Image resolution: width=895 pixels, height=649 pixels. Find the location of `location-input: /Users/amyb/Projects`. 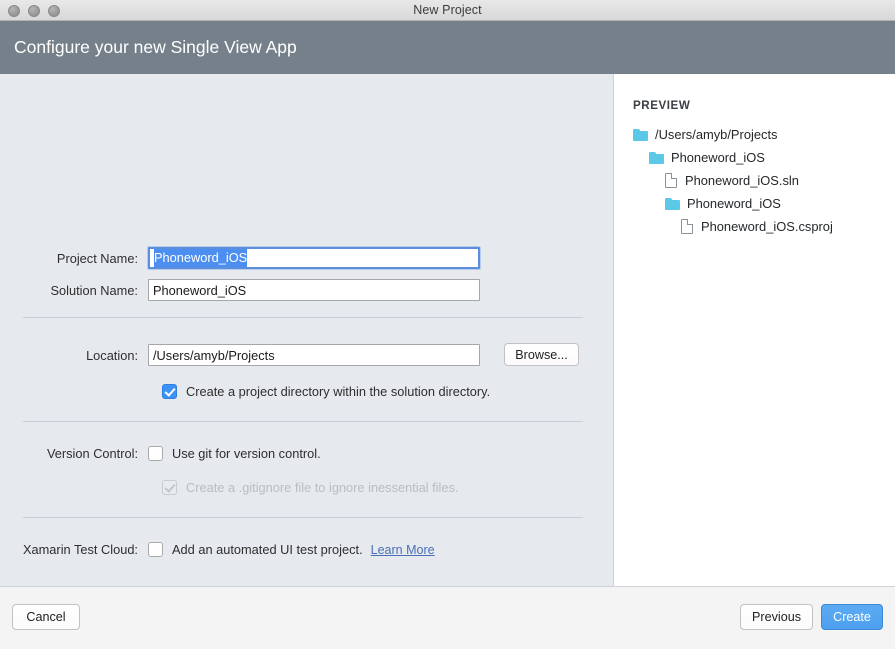

location-input: /Users/amyb/Projects is located at coordinates (314, 355).